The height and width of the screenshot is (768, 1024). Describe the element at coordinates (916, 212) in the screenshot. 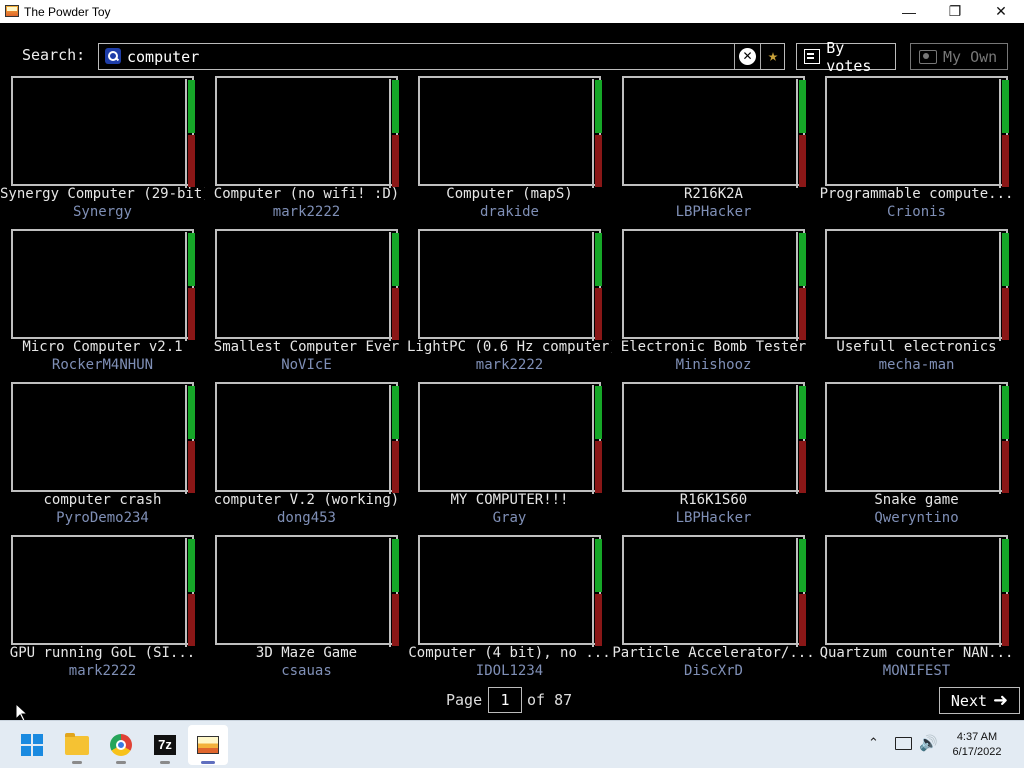

I see `save-author: Crionis` at that location.